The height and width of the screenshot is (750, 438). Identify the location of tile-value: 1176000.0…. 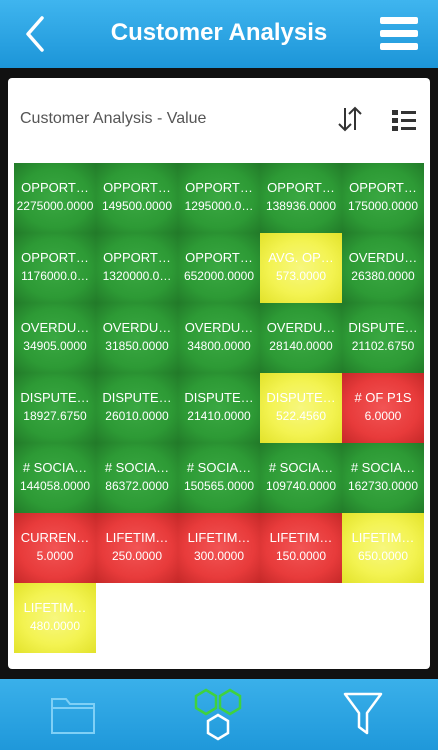
(55, 276).